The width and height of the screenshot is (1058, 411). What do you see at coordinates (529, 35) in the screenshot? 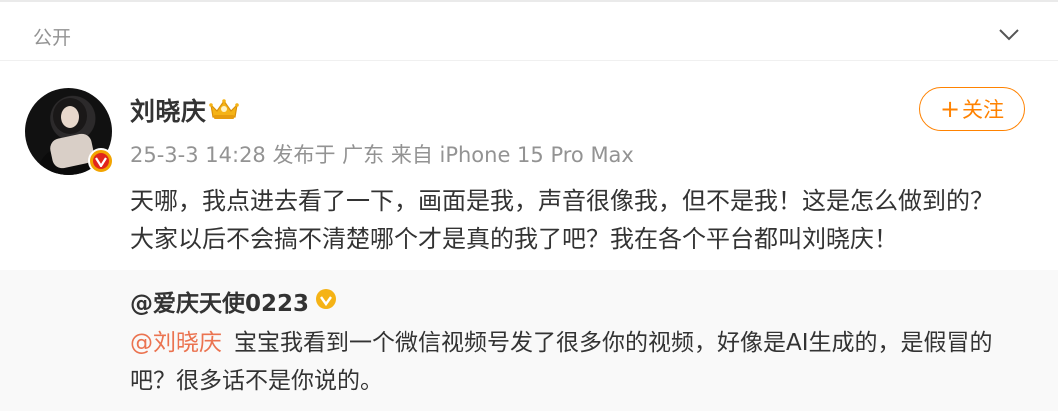
I see `visibility-bar: 公开` at bounding box center [529, 35].